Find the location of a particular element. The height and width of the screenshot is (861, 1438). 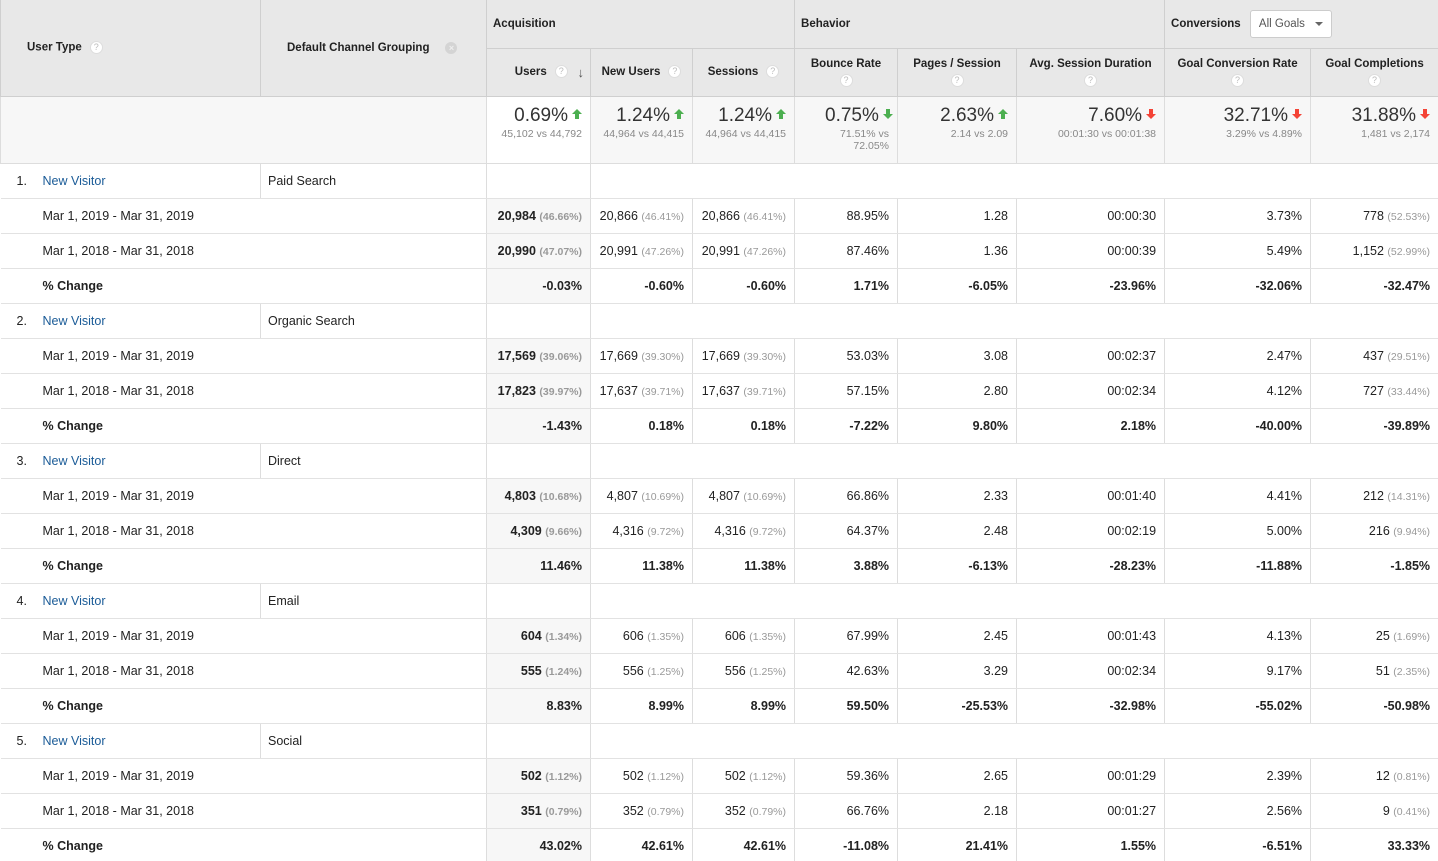

cell-goal-conv-rate: 2.39% is located at coordinates (1238, 776).